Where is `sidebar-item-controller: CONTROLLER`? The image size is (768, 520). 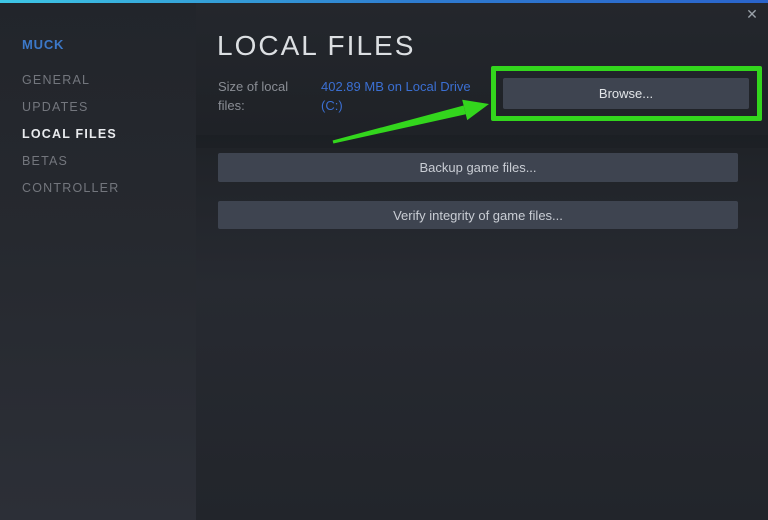
sidebar-item-controller: CONTROLLER is located at coordinates (109, 188).